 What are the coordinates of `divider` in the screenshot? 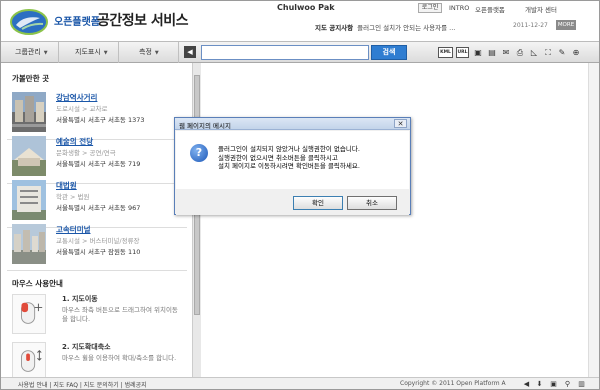 It's located at (97, 270).